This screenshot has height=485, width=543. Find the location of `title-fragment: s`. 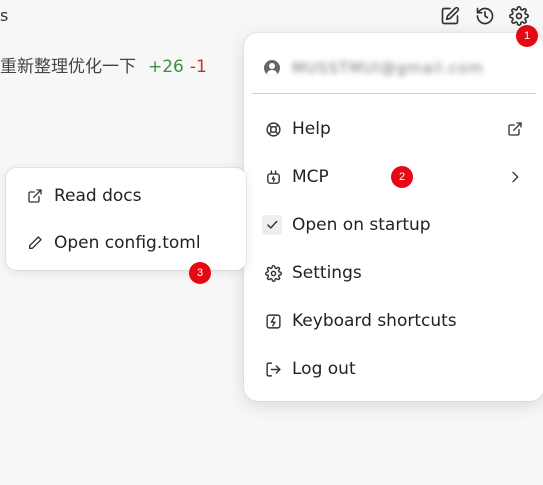

title-fragment: s is located at coordinates (4, 15).